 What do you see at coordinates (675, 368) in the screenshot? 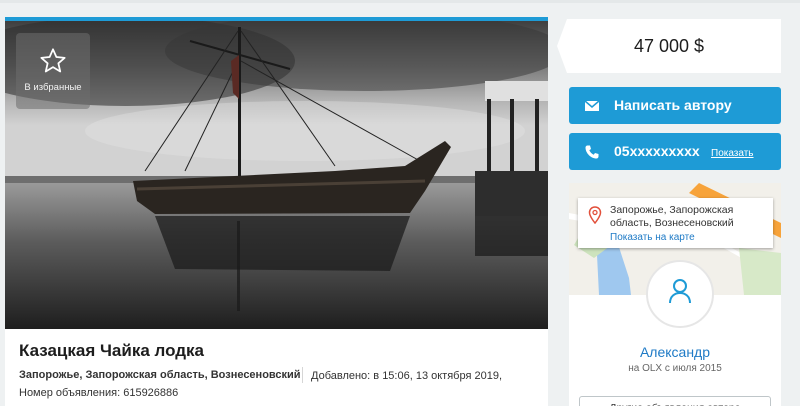
I see `seller-since: на OLX с июля 2015` at bounding box center [675, 368].